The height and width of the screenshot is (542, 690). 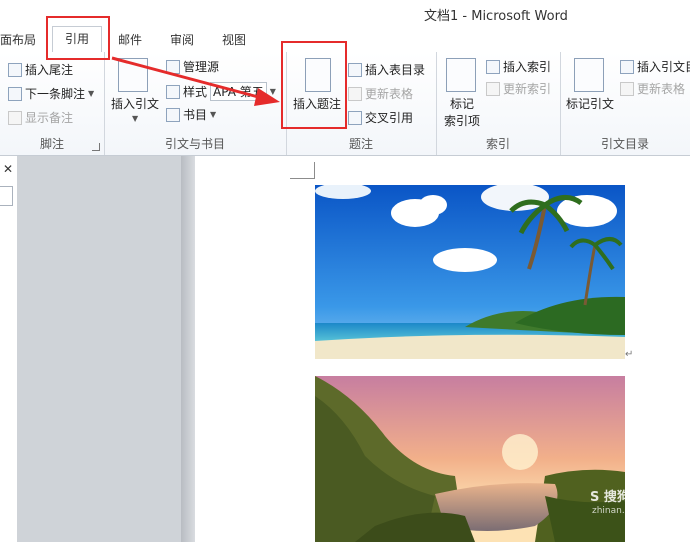 I want to click on group-label-captions: 题注, so click(x=360, y=144).